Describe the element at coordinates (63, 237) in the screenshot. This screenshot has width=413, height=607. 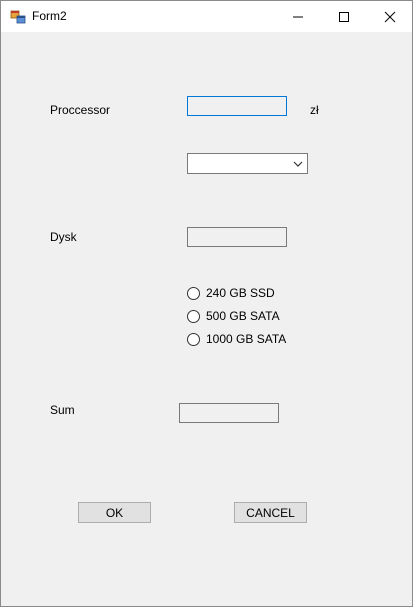
I see `disk-label: Dysk` at that location.